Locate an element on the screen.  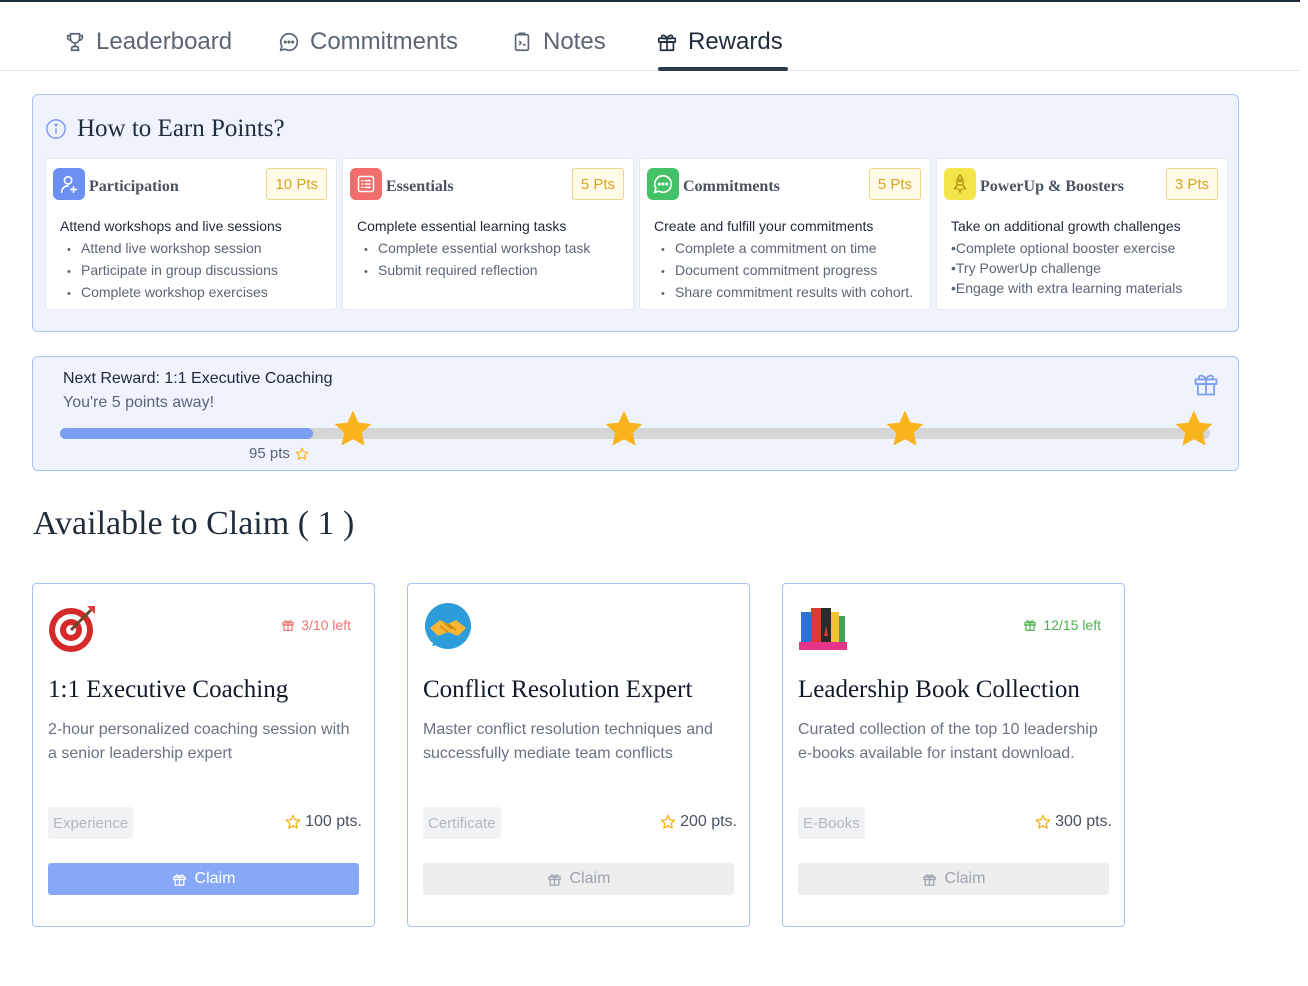
earn-card-name: Essentials is located at coordinates (420, 186).